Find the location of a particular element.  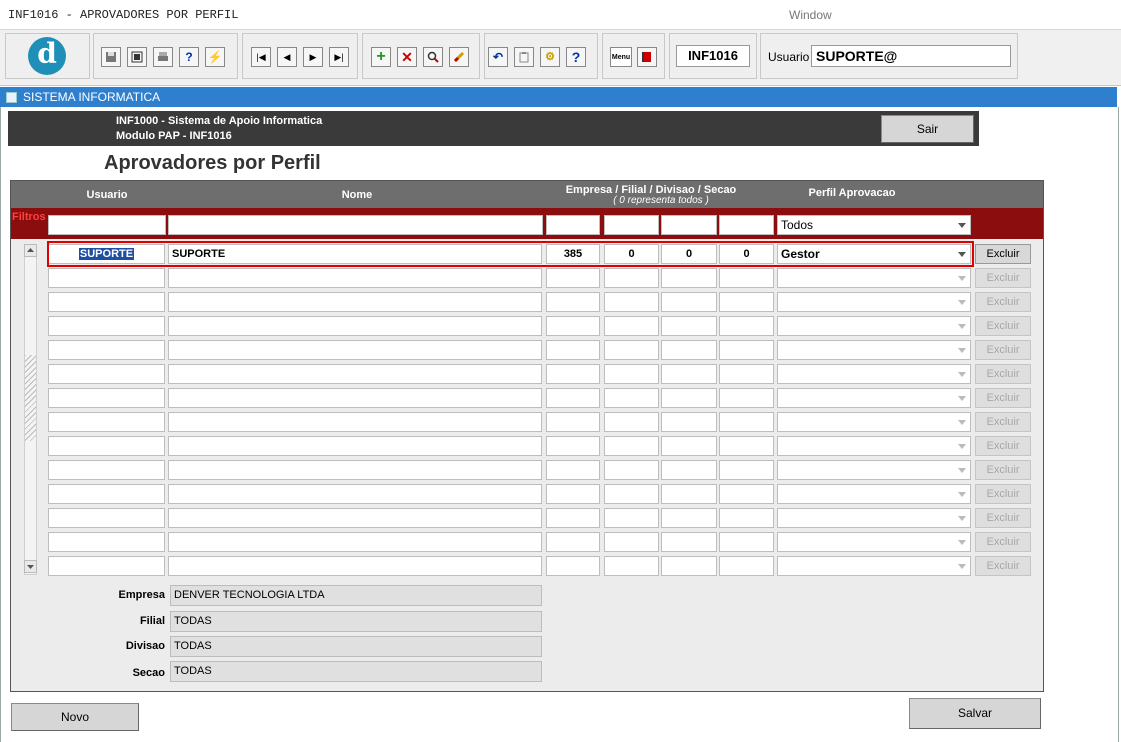

window-menu: Window is located at coordinates (810, 15).